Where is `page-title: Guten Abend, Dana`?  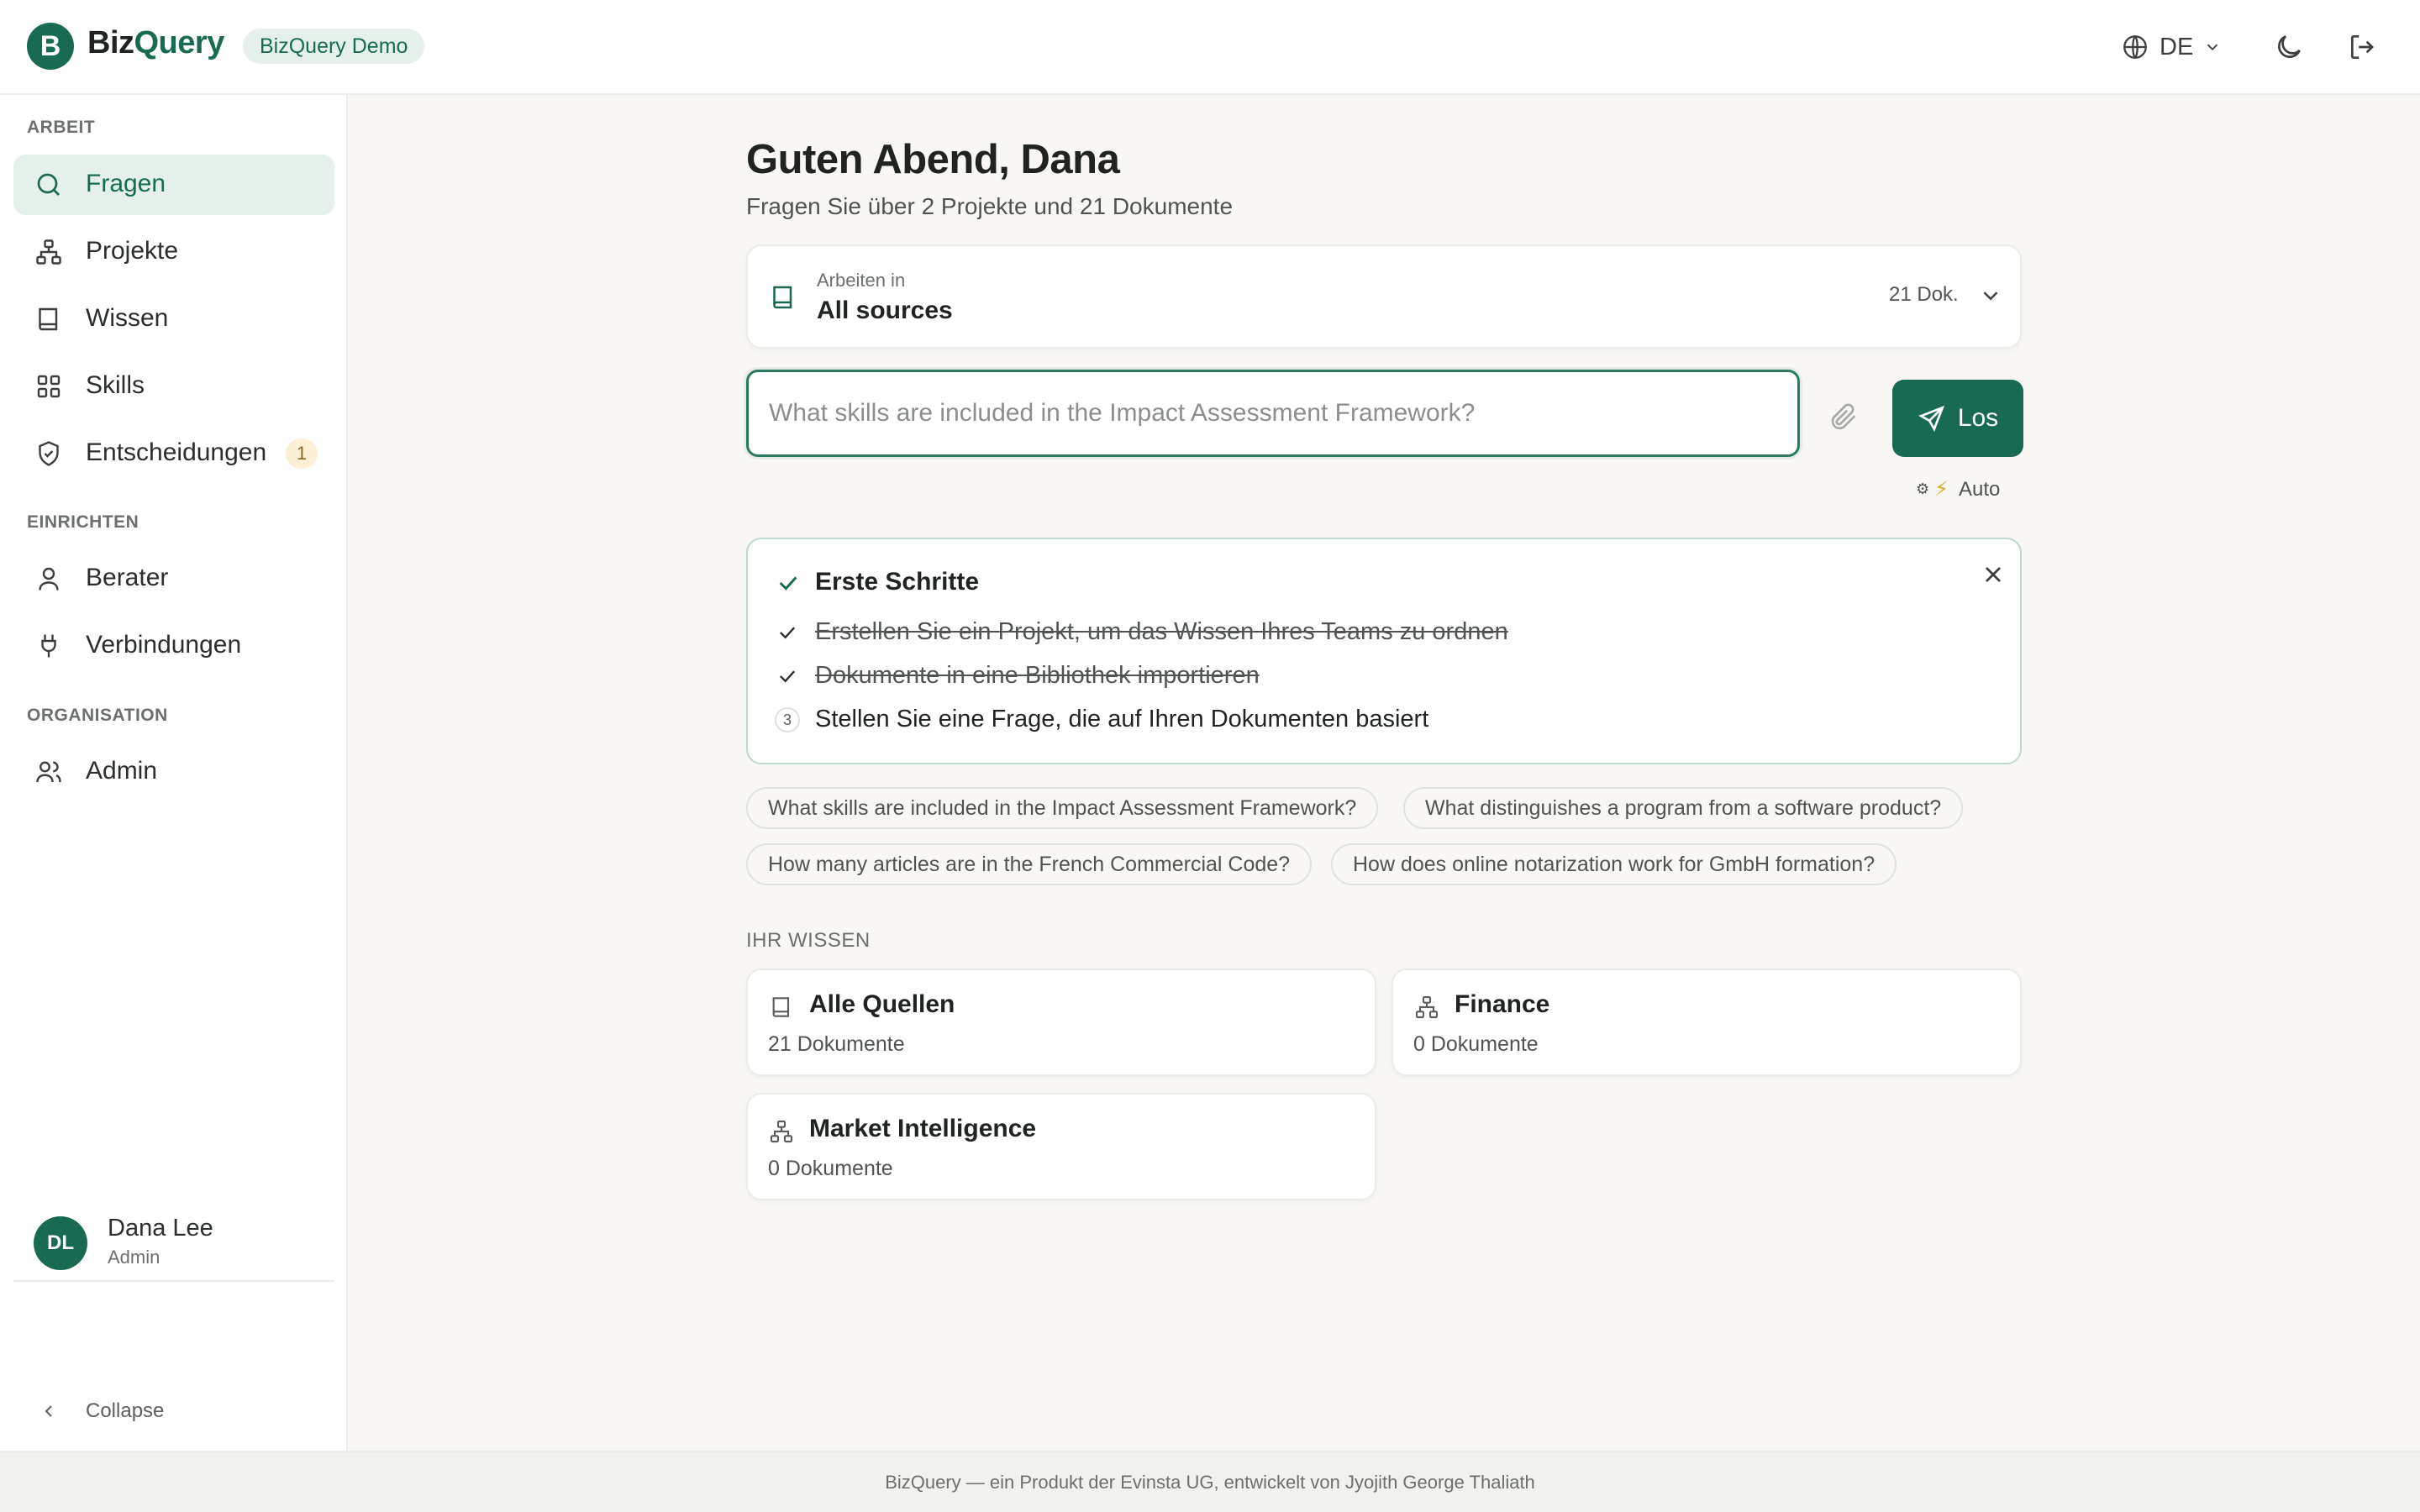 page-title: Guten Abend, Dana is located at coordinates (933, 159).